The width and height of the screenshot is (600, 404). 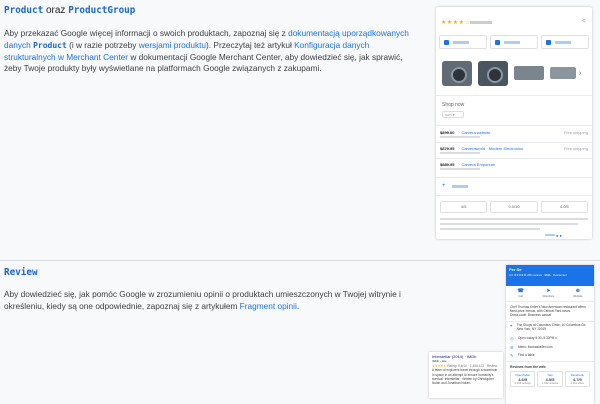 I want to click on product-text-3: ). Przeczytaj też artykuł, so click(x=250, y=44).